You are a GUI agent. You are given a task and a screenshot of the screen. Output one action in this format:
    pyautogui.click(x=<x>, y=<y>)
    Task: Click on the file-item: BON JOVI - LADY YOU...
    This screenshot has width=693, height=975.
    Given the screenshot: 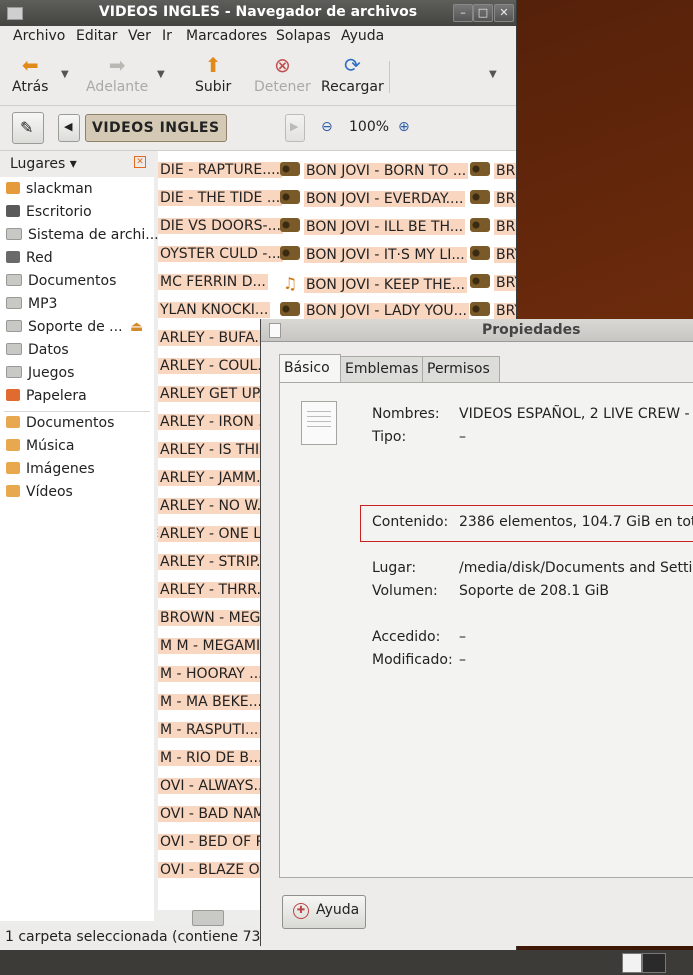 What is the action you would take?
    pyautogui.click(x=374, y=311)
    